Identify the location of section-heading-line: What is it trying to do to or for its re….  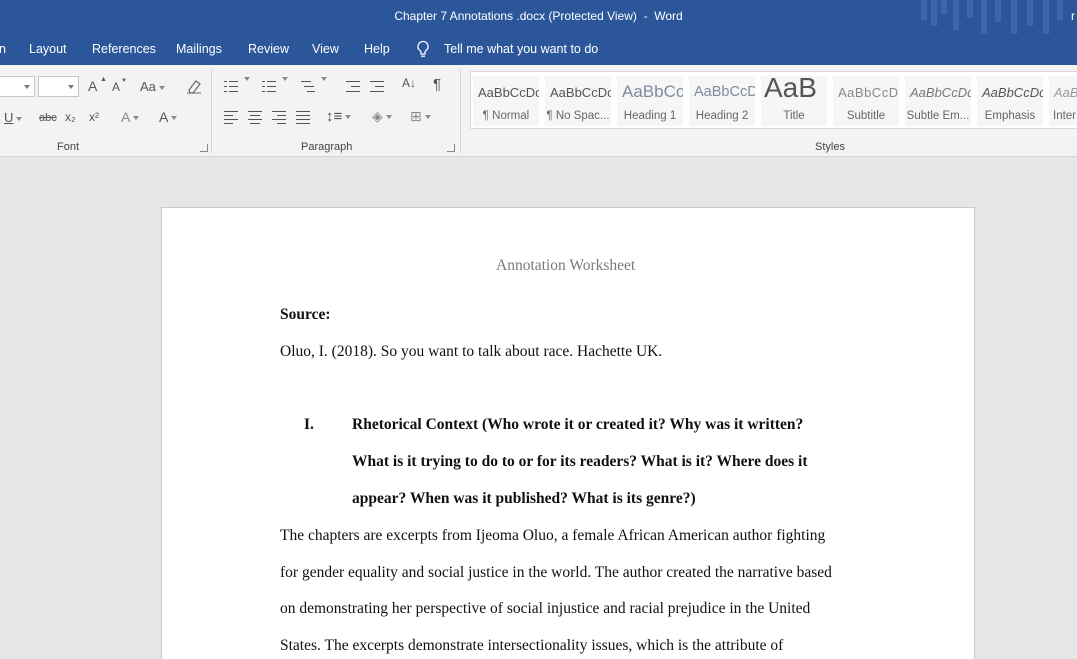
(580, 461).